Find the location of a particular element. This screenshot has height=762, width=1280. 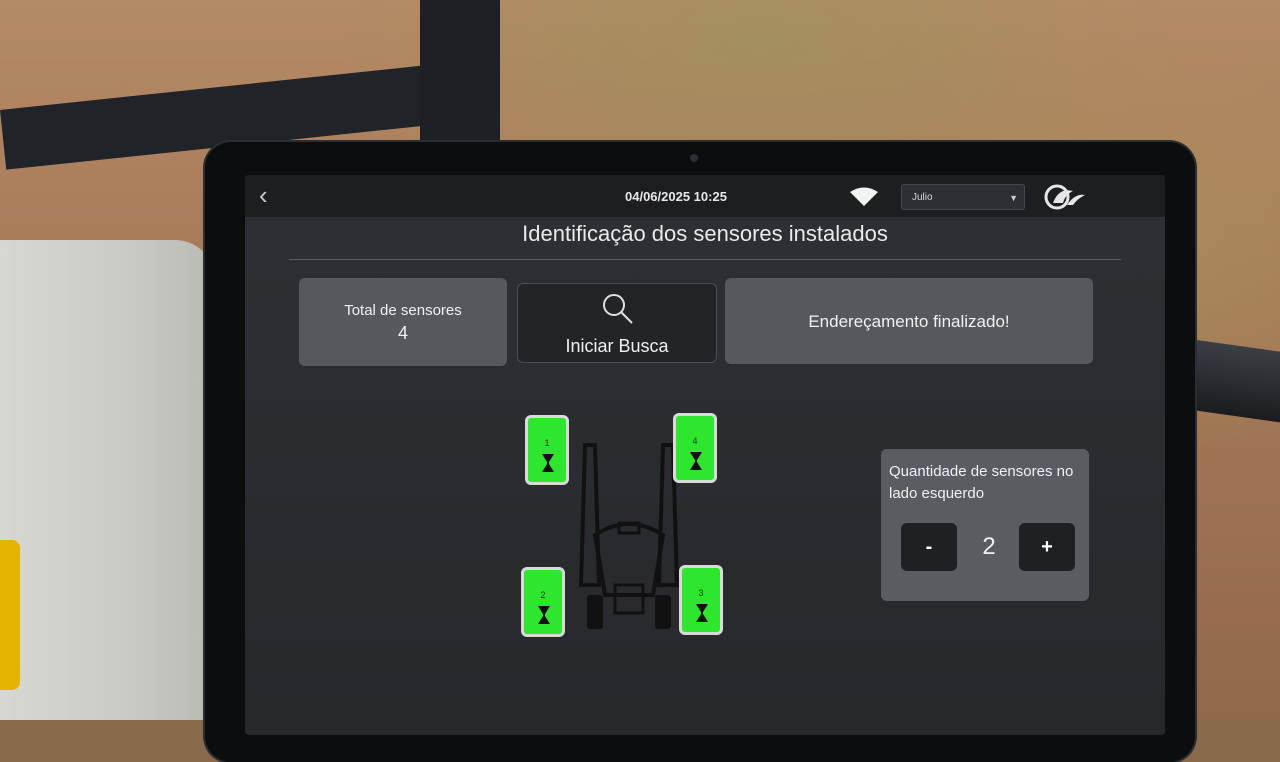

sprayer-icon is located at coordinates (629, 536).